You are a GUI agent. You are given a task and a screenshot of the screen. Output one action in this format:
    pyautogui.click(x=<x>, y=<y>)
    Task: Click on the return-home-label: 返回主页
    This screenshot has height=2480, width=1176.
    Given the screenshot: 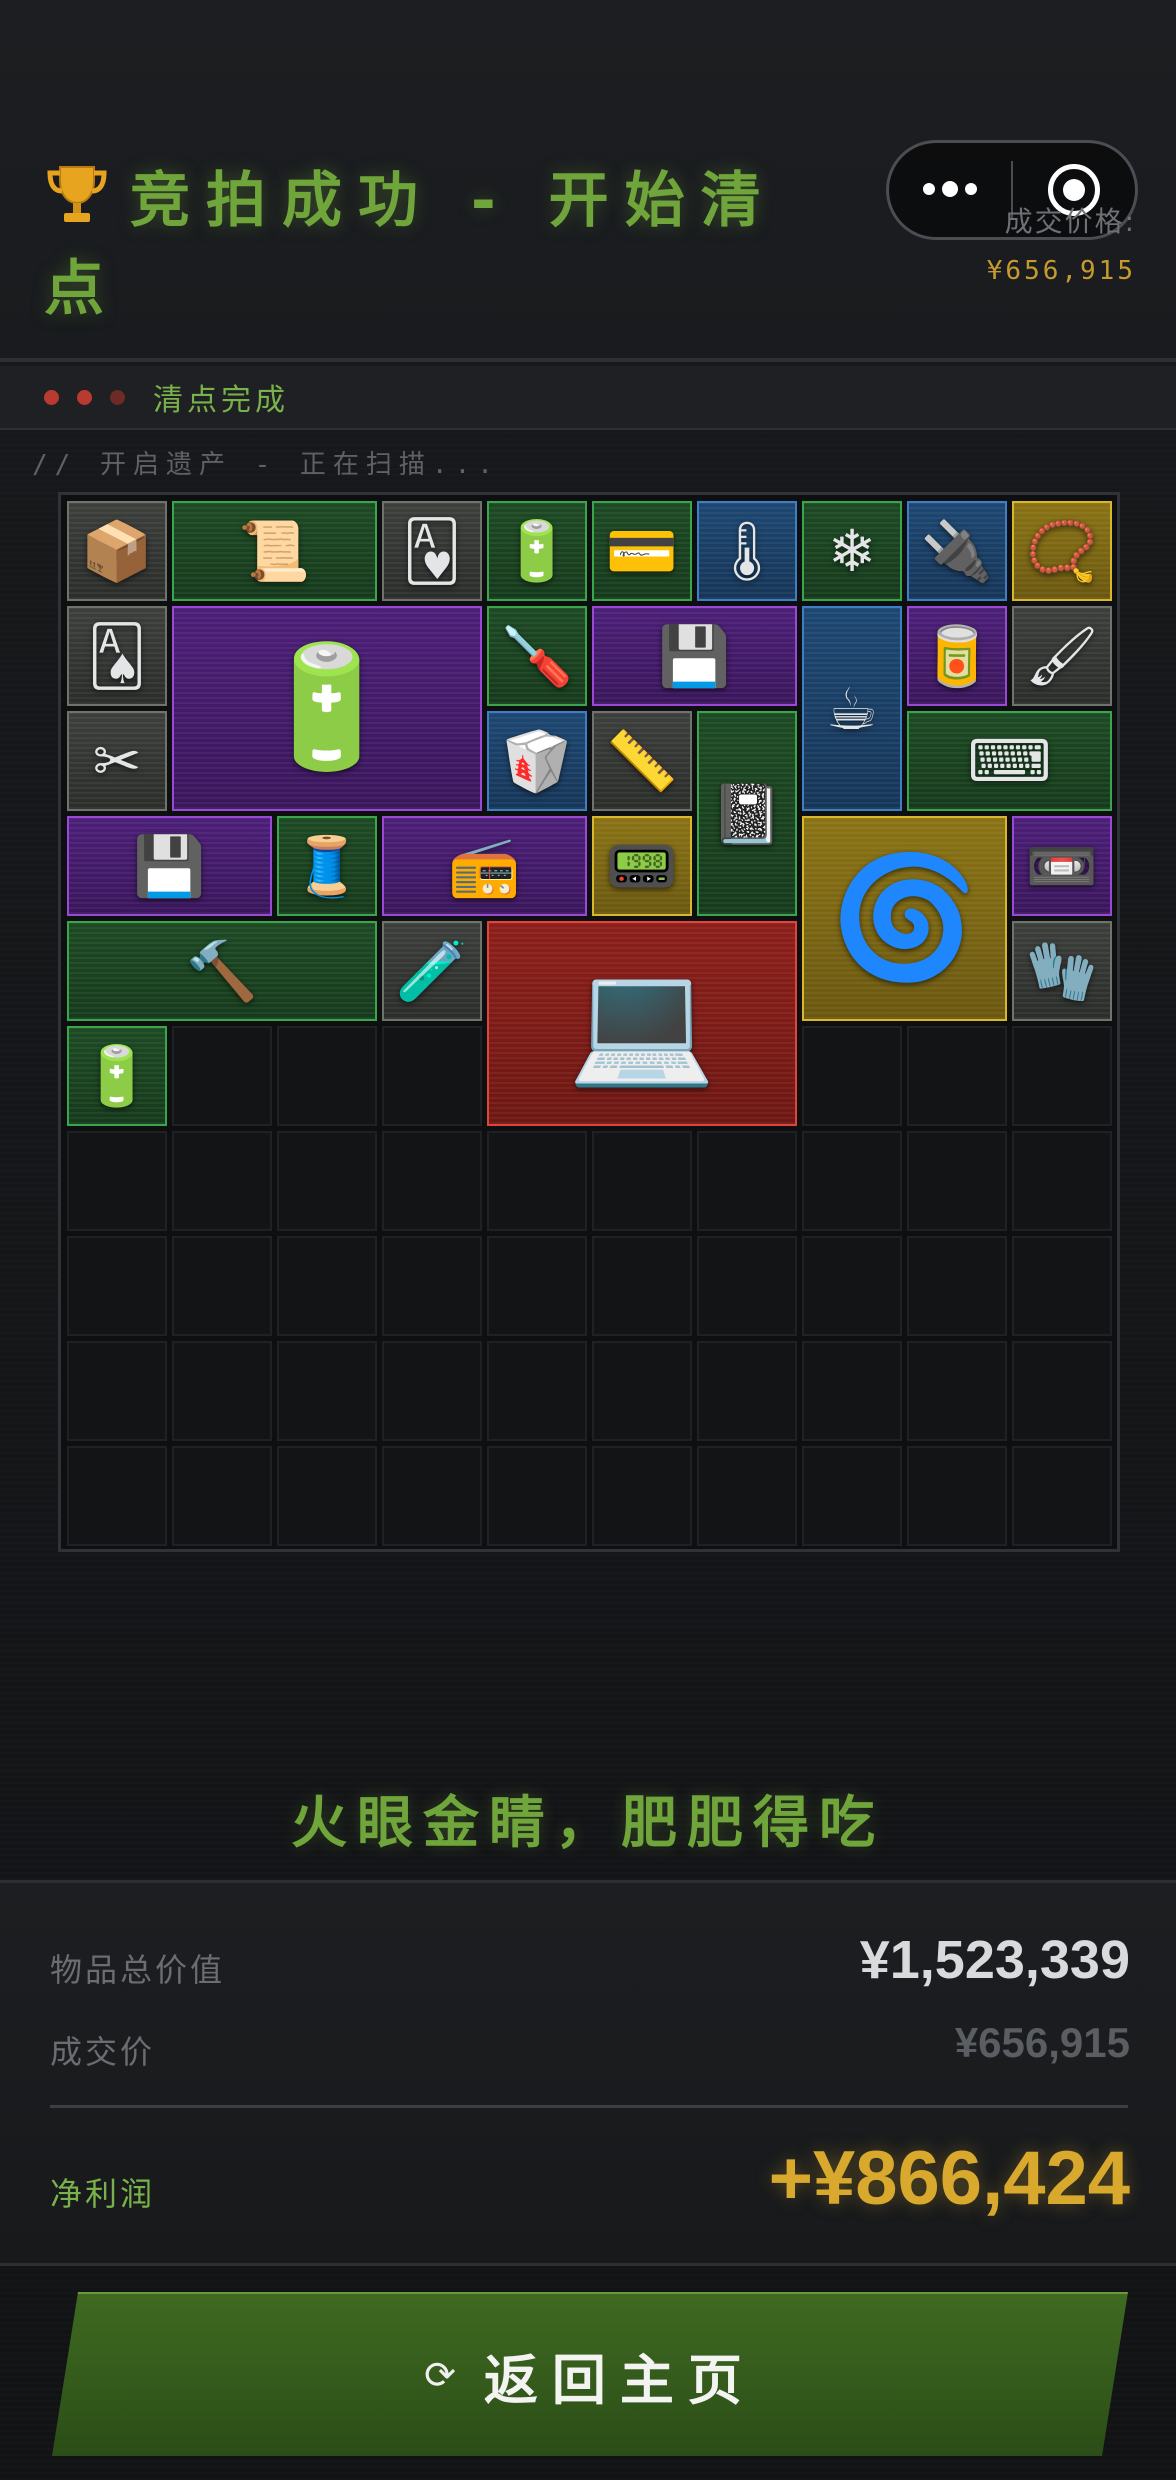 What is the action you would take?
    pyautogui.click(x=619, y=2380)
    